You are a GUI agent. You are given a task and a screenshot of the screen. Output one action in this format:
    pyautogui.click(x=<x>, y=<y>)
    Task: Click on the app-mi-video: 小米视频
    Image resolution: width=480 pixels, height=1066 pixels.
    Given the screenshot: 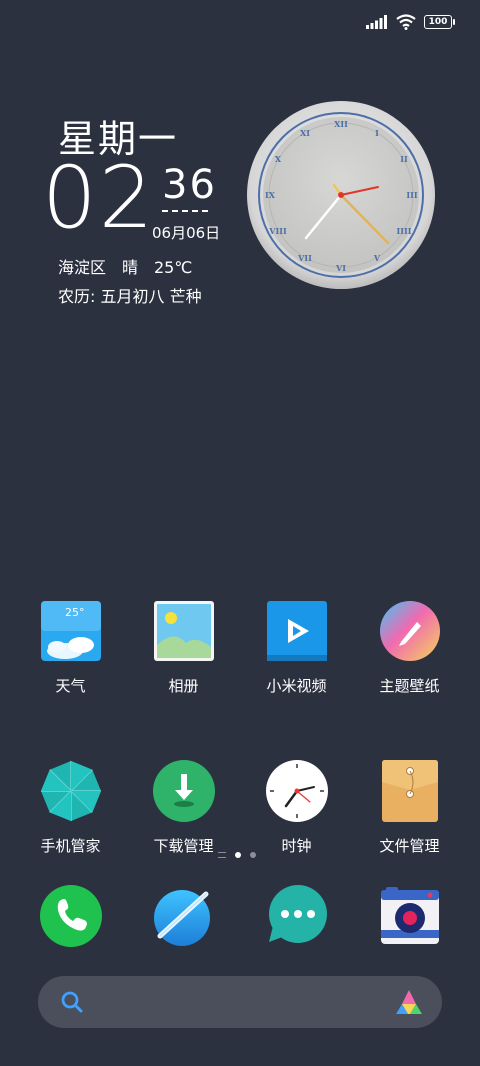 What is the action you would take?
    pyautogui.click(x=296, y=648)
    